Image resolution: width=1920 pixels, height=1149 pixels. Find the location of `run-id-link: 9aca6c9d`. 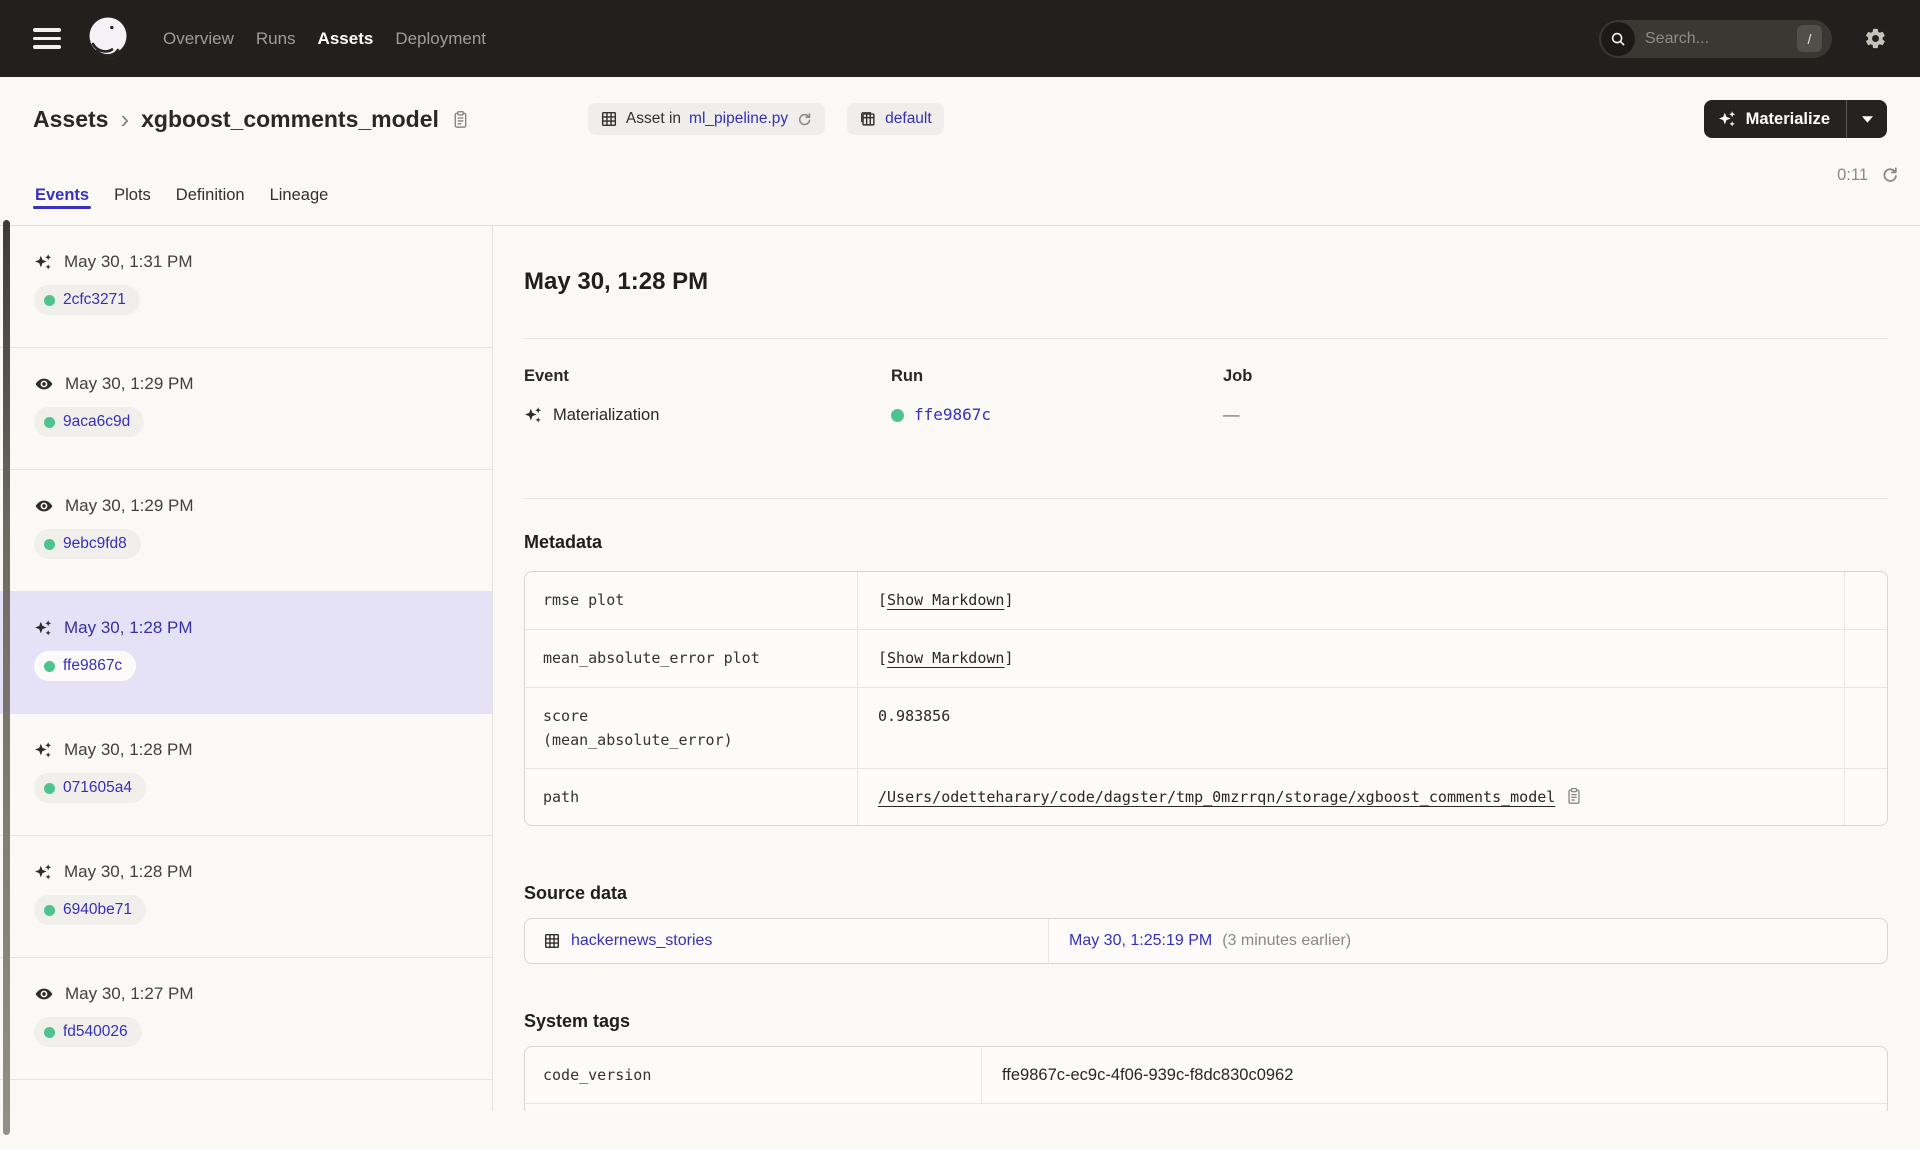

run-id-link: 9aca6c9d is located at coordinates (89, 422).